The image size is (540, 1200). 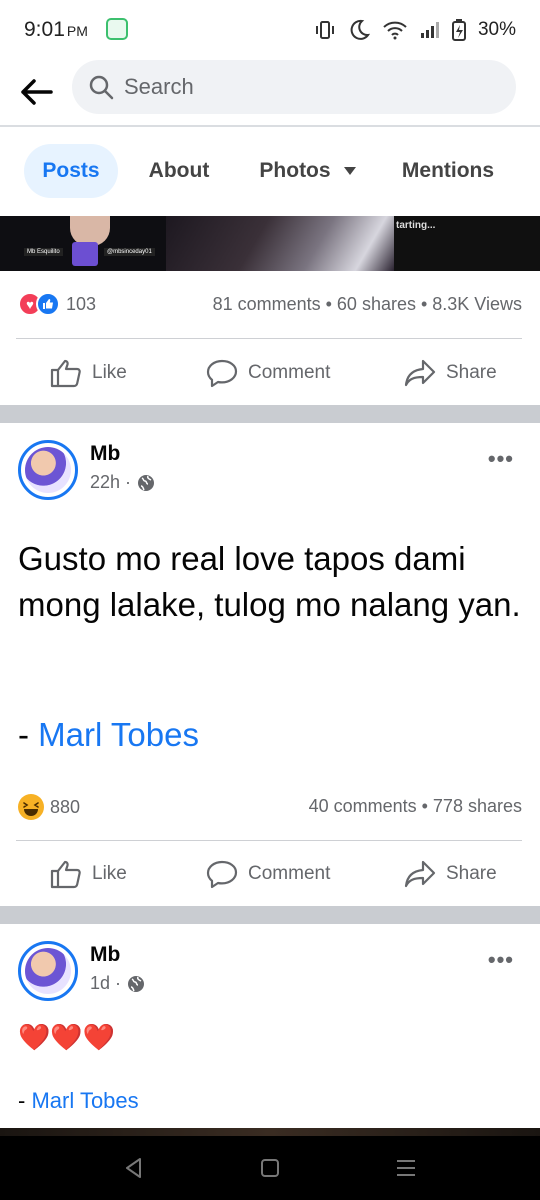 I want to click on moon-icon, so click(x=360, y=29).